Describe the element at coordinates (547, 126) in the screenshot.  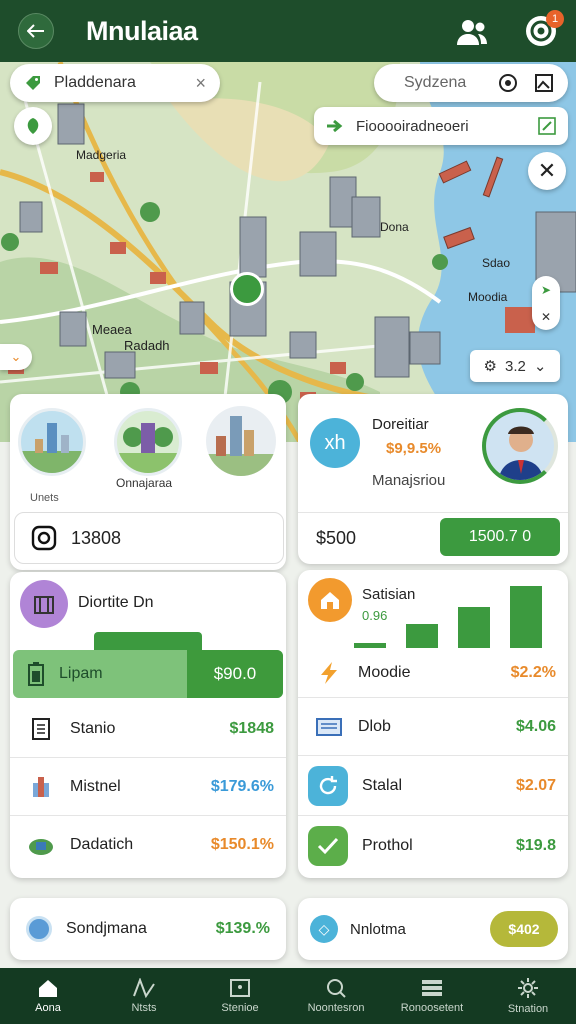
I see `edit-icon` at that location.